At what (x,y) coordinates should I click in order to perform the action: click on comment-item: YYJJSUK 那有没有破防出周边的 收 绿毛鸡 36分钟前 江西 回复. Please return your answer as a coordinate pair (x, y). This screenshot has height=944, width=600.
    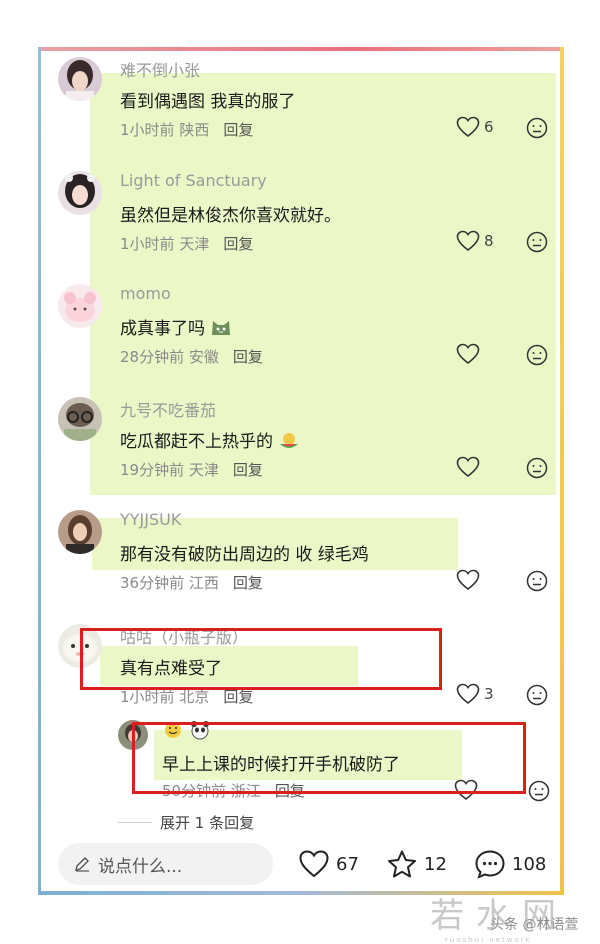
    Looking at the image, I should click on (308, 560).